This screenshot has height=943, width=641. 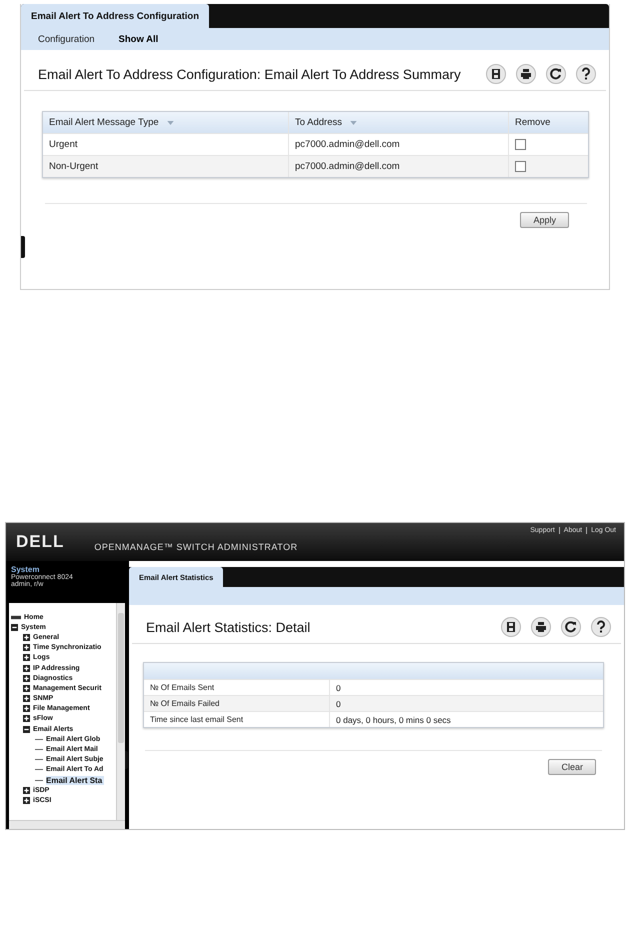 I want to click on vertical-scrollbar, so click(x=120, y=712).